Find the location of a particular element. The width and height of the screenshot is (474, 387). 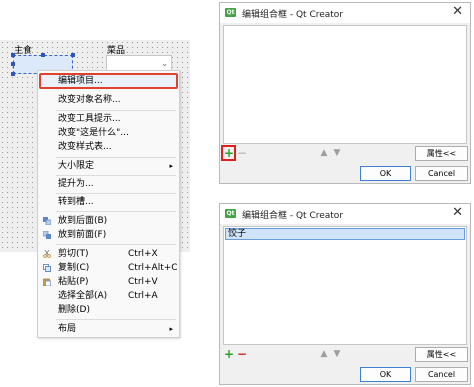

menu-item-select-all: 选择全部(A) Ctrl+A is located at coordinates (108, 296).